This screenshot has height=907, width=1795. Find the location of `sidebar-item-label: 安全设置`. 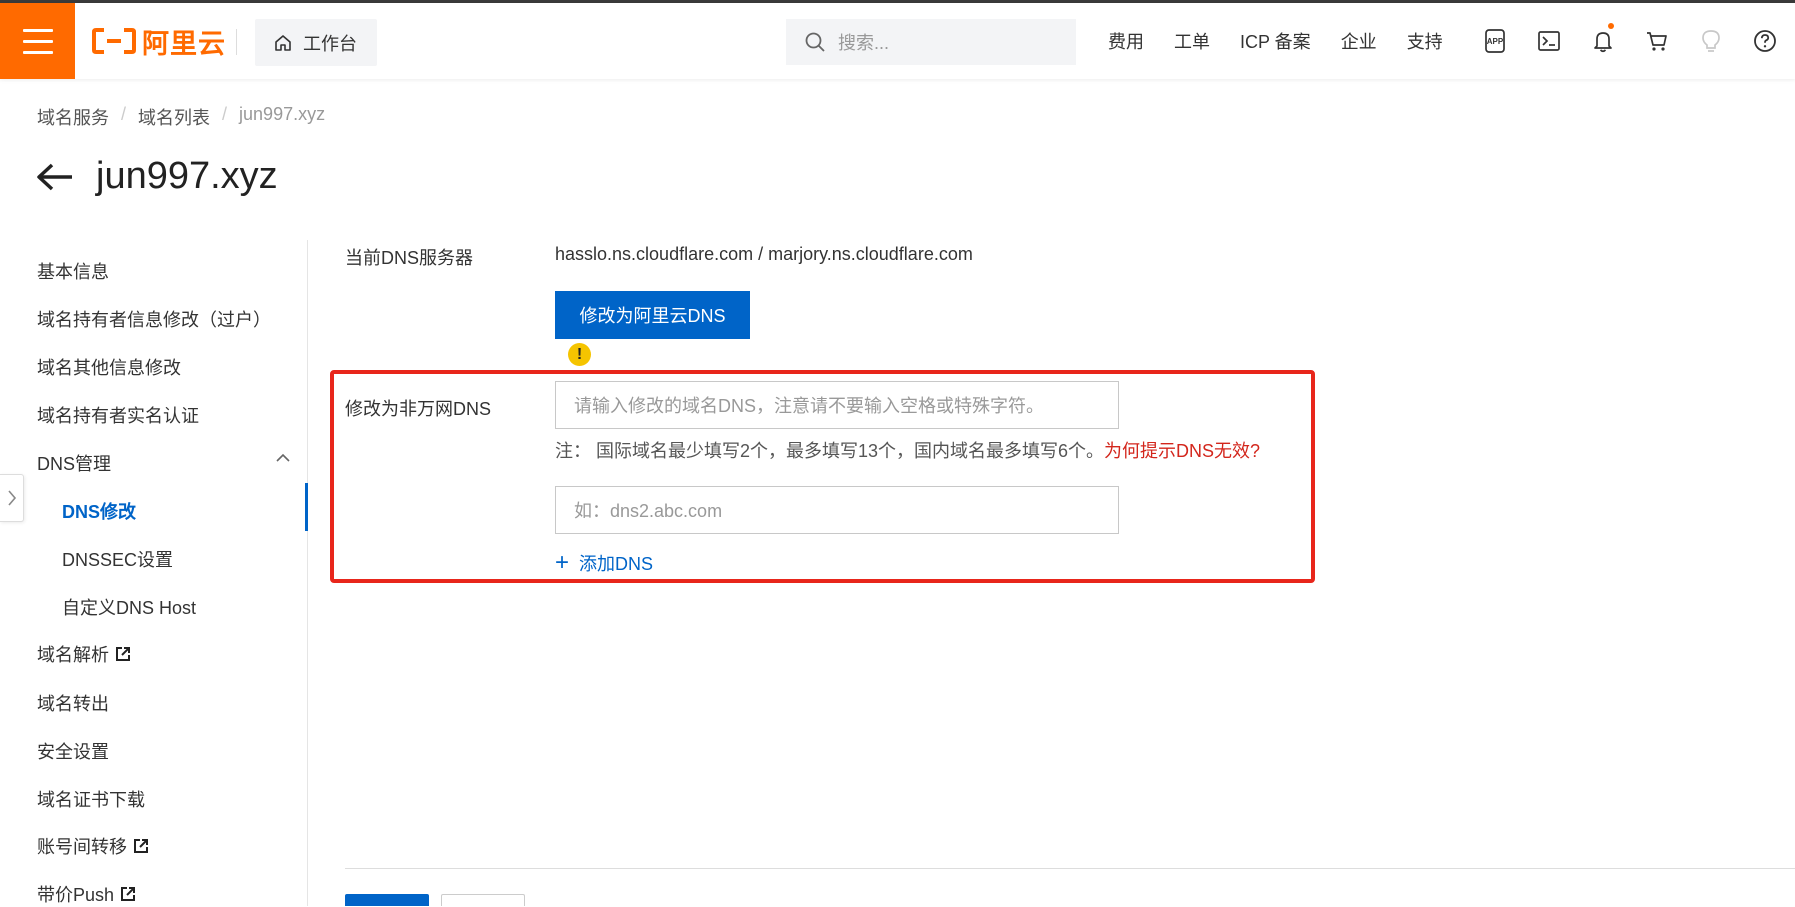

sidebar-item-label: 安全设置 is located at coordinates (73, 752).